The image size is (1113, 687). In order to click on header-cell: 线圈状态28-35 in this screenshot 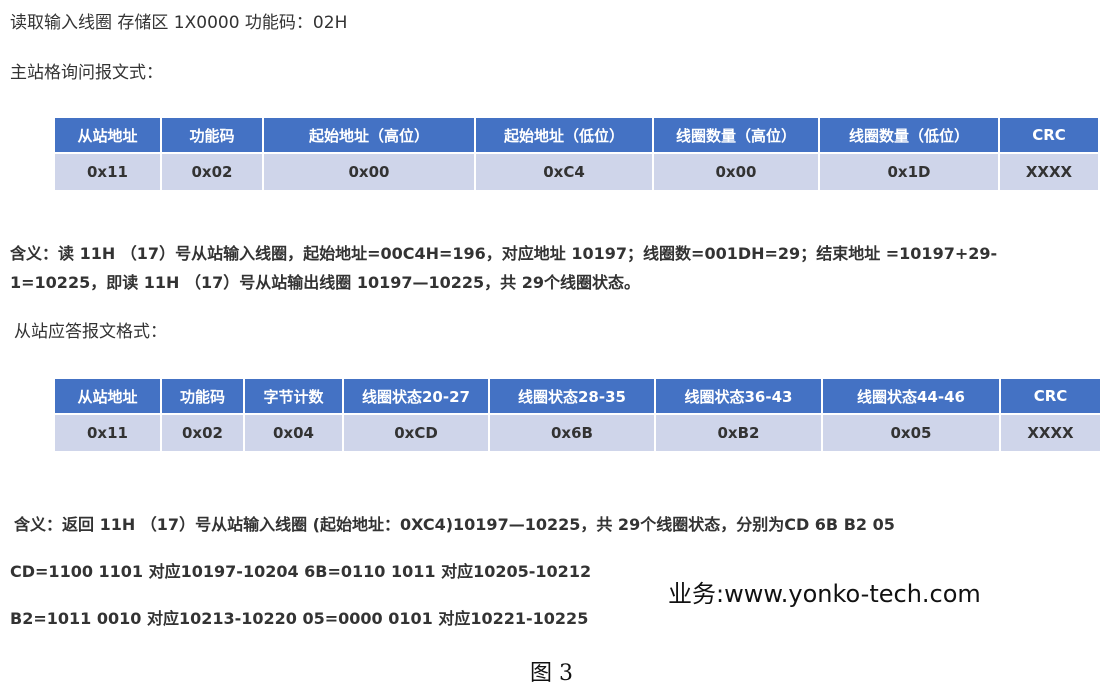, I will do `click(572, 397)`.